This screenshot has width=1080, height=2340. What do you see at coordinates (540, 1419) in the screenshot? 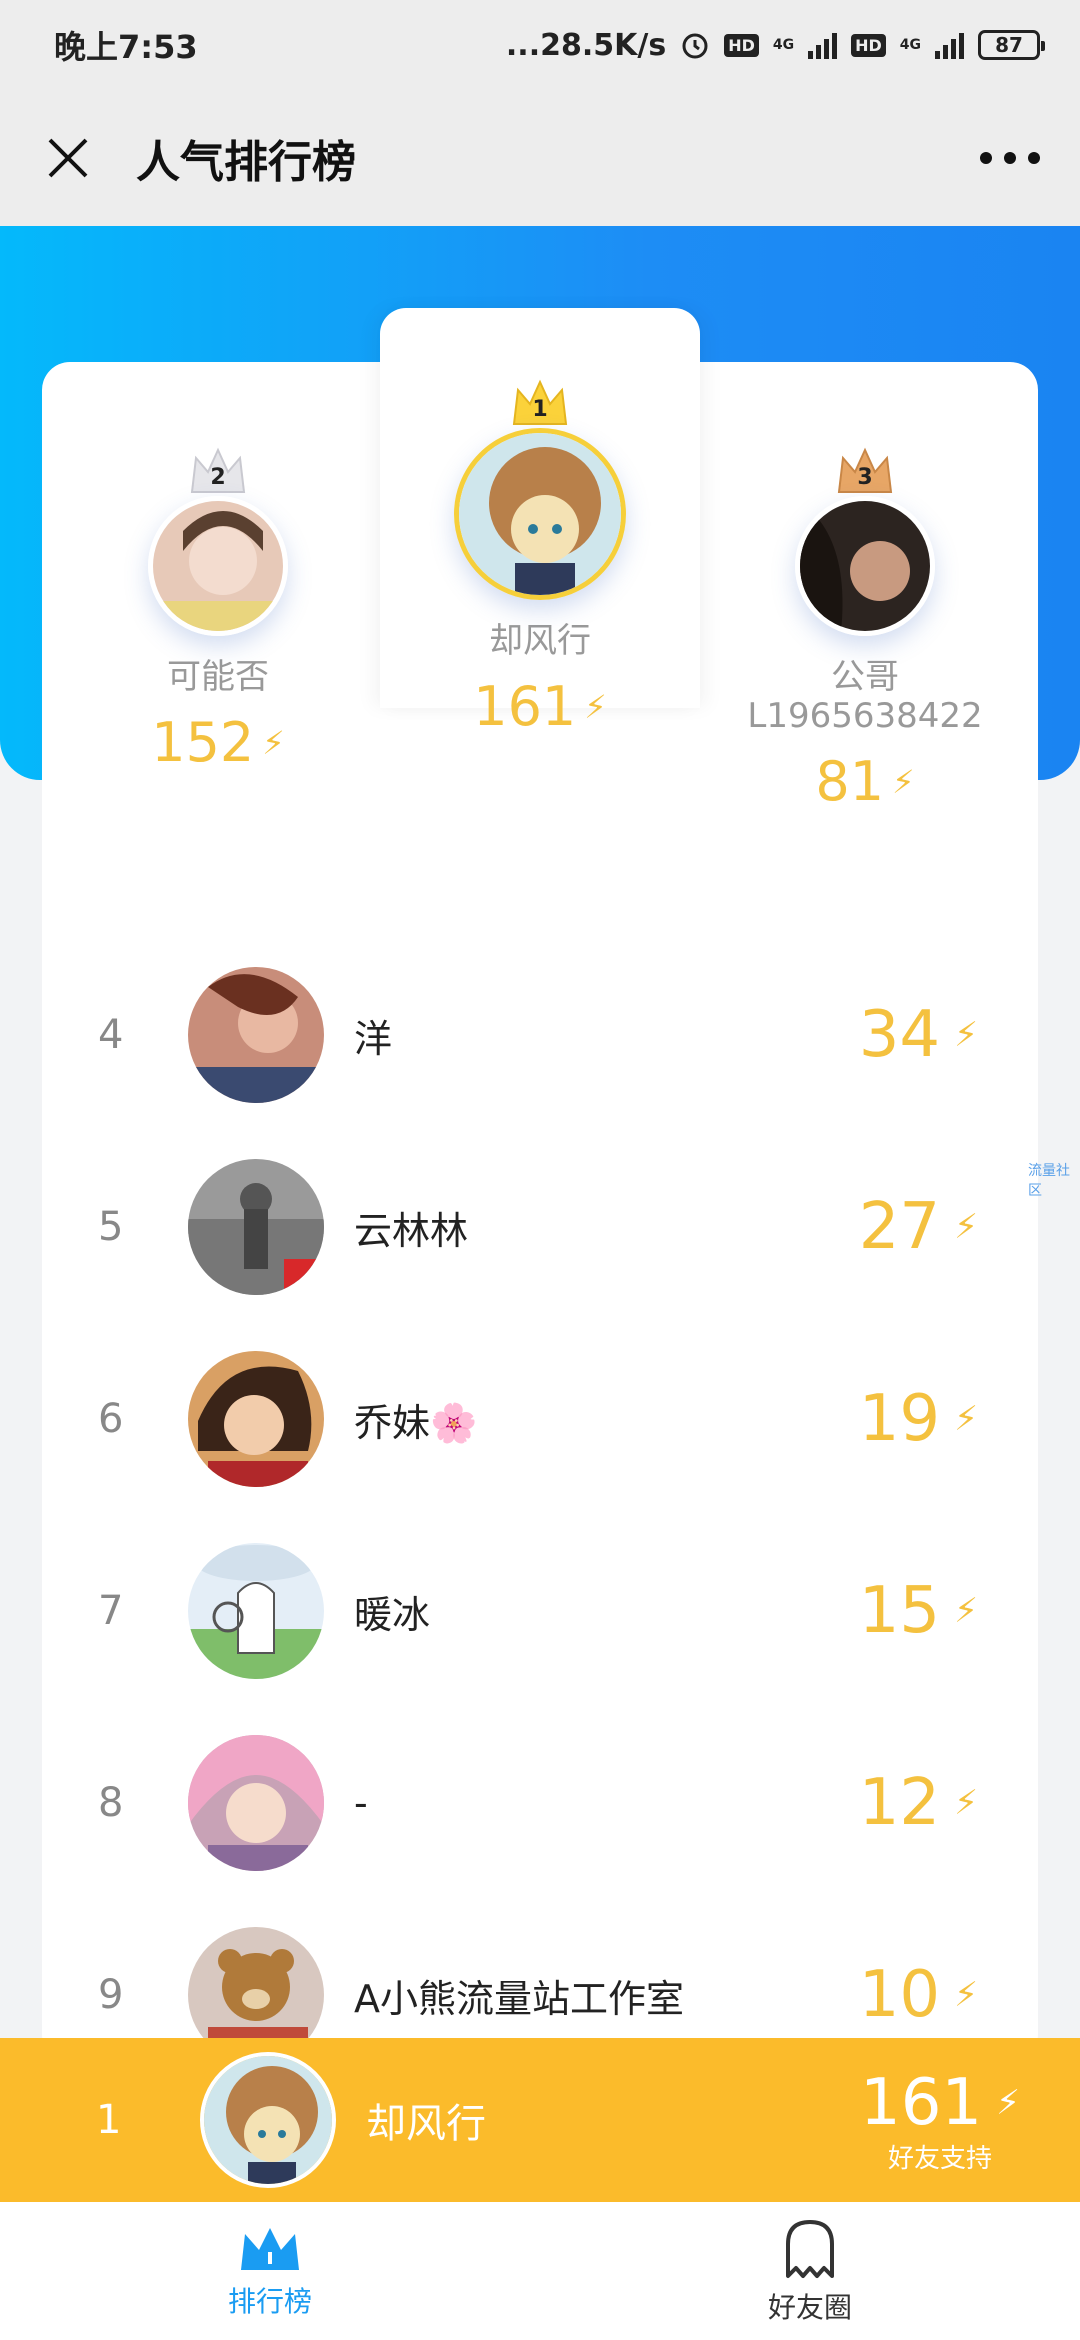
I see `list-item: 6 乔妹🌸 19 ⚡` at bounding box center [540, 1419].